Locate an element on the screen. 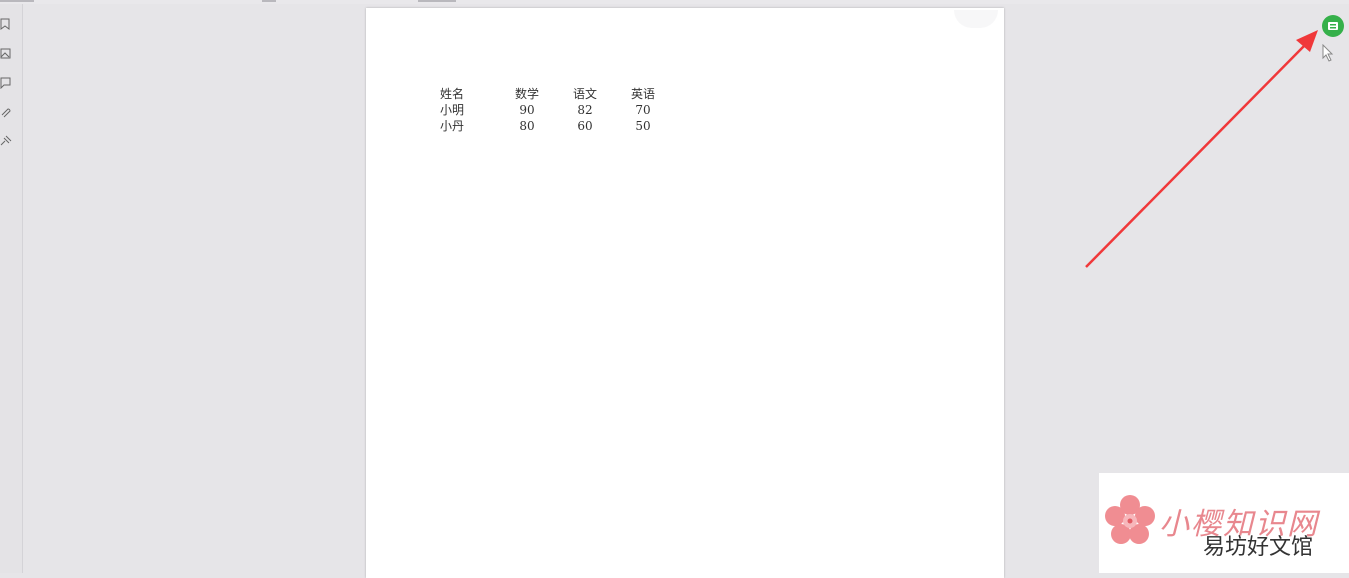  table-row: 小明 90 82 70 is located at coordinates (552, 110).